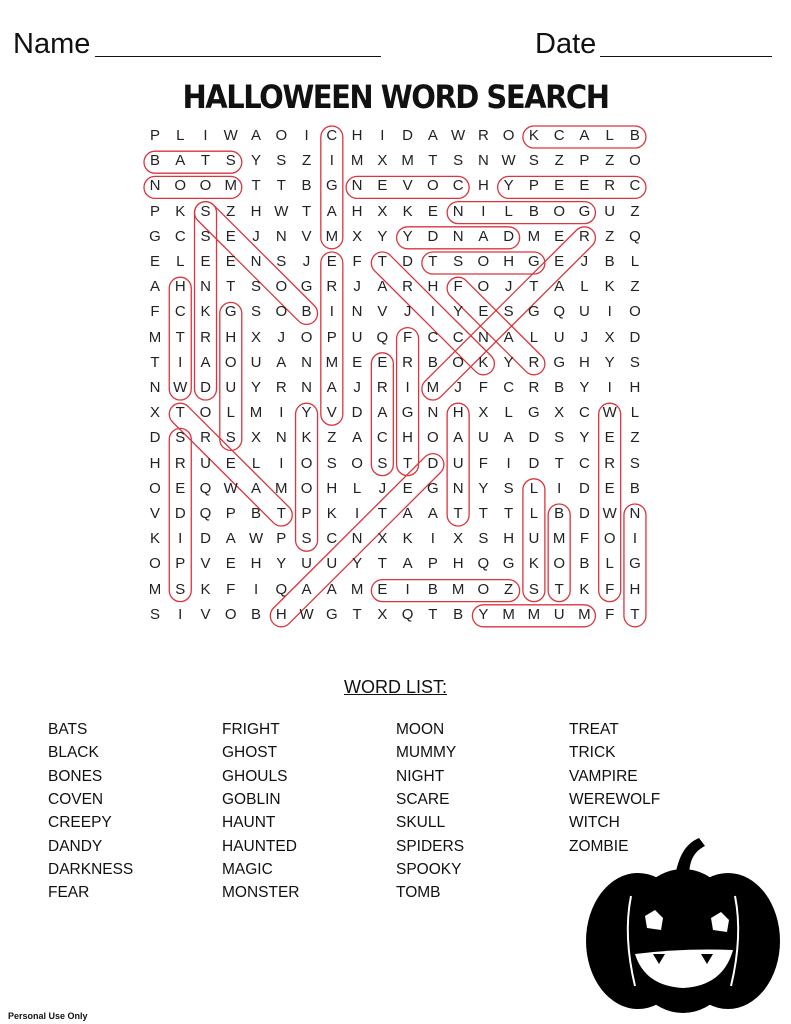  Describe the element at coordinates (251, 729) in the screenshot. I see `word-list-item: FRIGHT` at that location.